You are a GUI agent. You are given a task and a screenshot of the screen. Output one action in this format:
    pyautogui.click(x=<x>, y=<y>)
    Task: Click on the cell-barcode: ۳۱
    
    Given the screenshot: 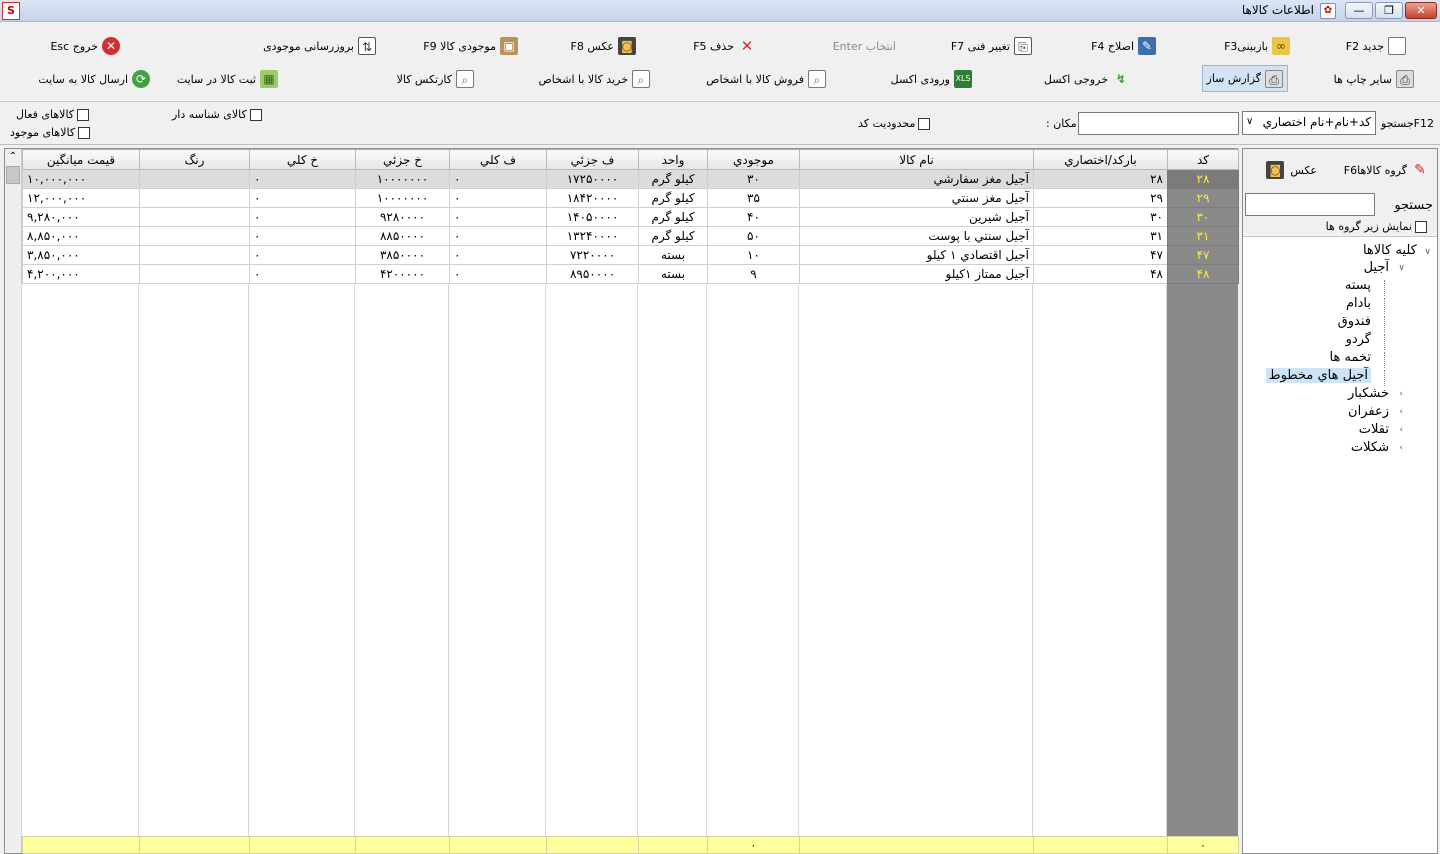 What is the action you would take?
    pyautogui.click(x=1100, y=236)
    